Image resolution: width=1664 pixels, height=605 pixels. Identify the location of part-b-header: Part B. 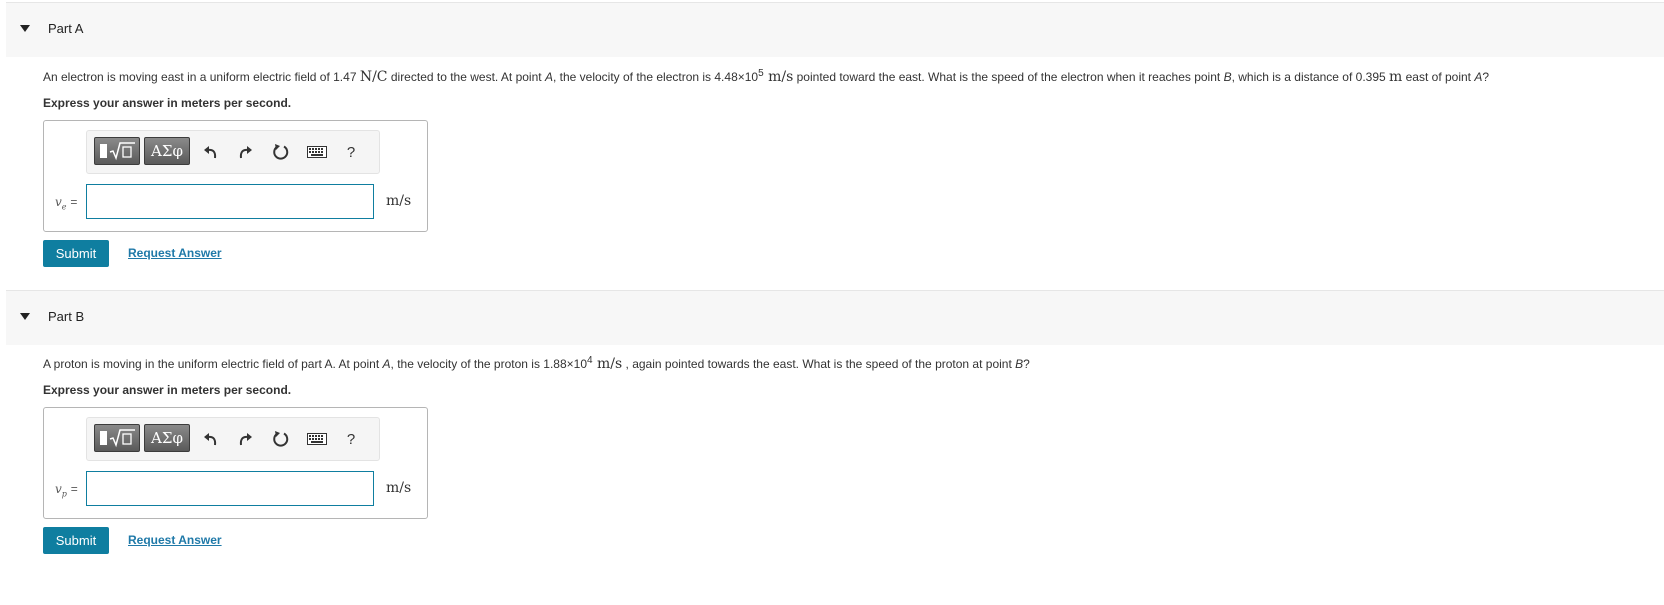
(835, 317).